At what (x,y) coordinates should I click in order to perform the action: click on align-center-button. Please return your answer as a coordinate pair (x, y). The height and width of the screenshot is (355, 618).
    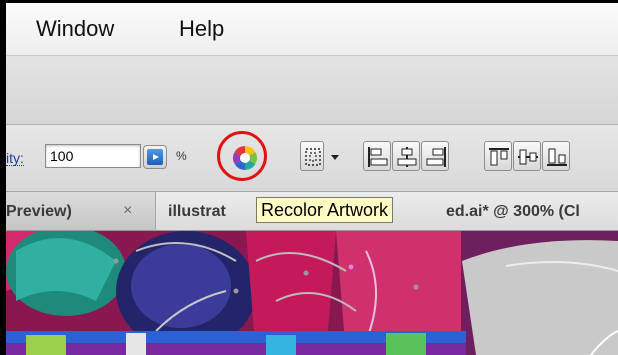
    Looking at the image, I should click on (406, 156).